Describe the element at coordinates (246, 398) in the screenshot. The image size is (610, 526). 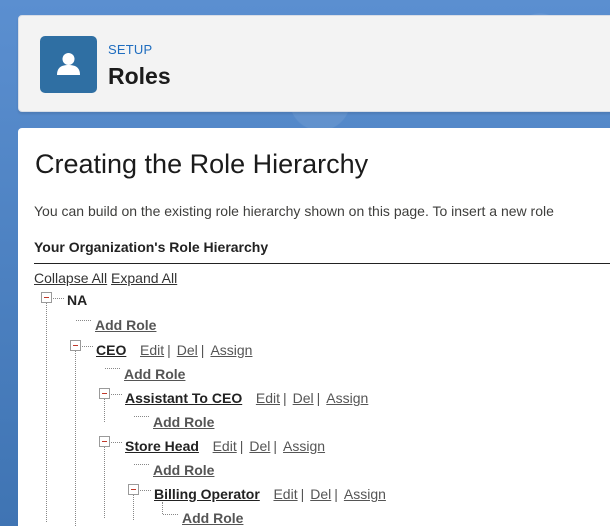
I see `role-node: Assistant To CEO Edit | Del | Assign` at that location.